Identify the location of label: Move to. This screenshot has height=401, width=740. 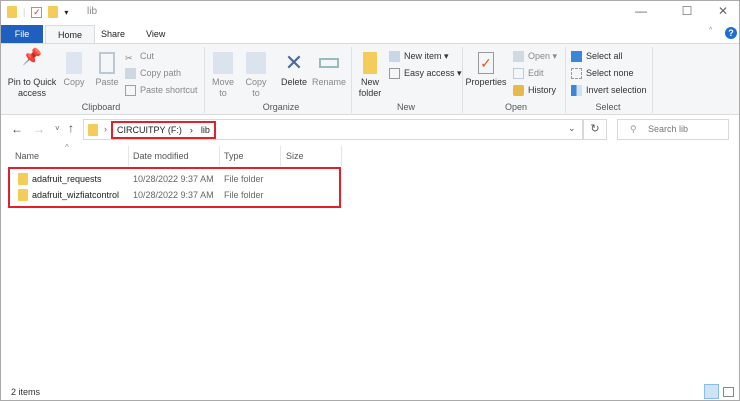
(222, 87).